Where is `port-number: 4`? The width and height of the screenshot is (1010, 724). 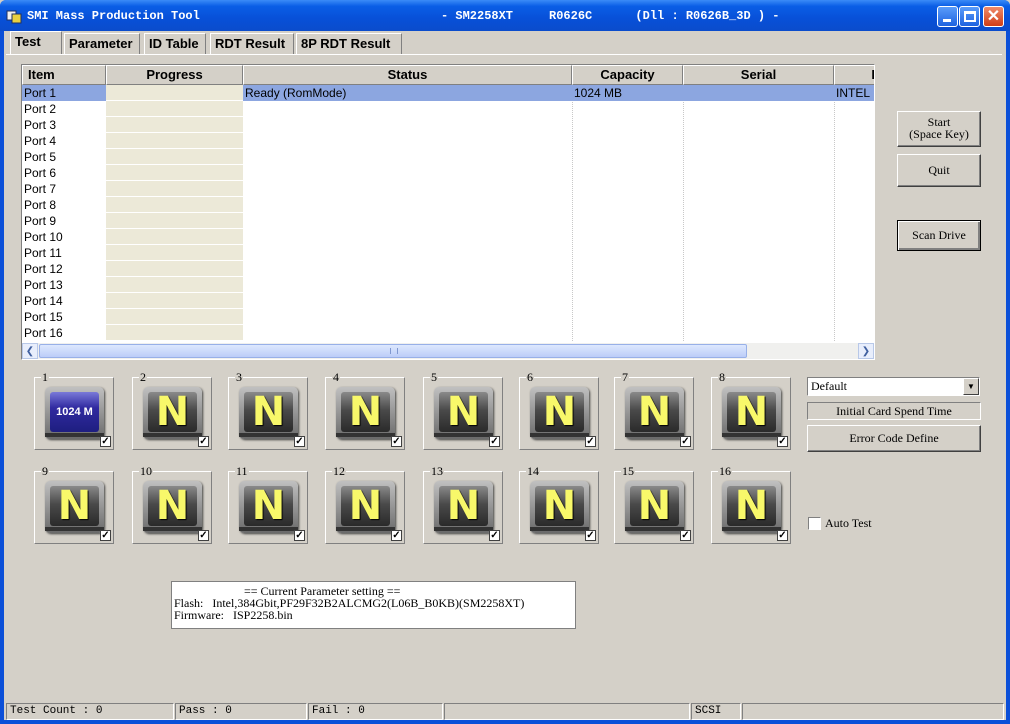
port-number: 4 is located at coordinates (336, 377).